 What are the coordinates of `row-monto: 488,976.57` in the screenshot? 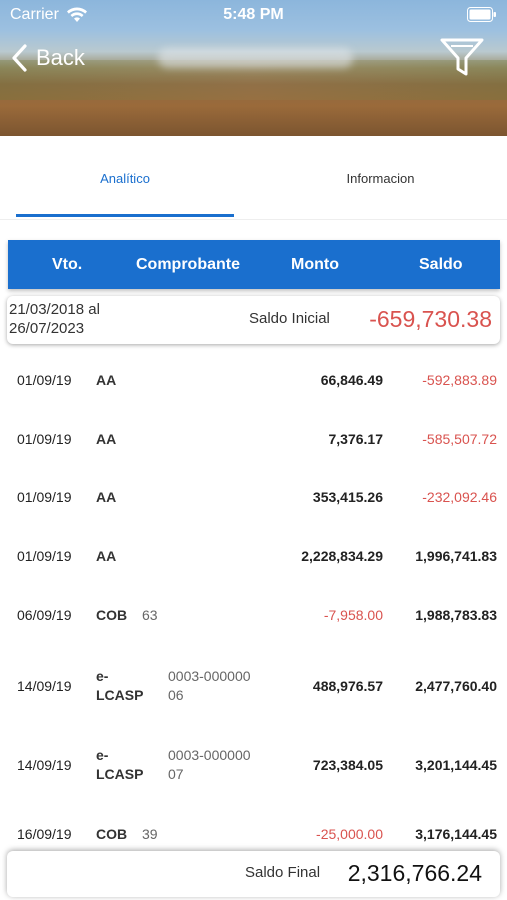 It's located at (347, 685).